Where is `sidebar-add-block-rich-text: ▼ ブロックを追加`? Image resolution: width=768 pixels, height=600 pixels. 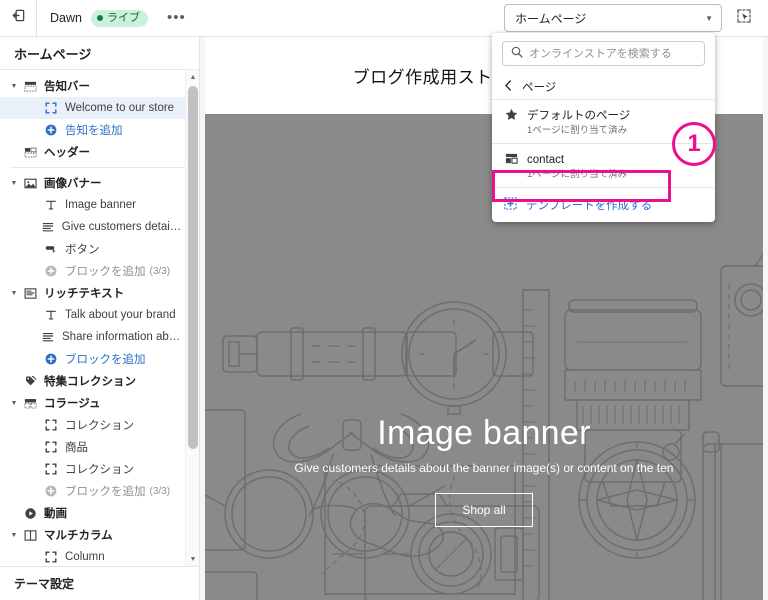 sidebar-add-block-rich-text: ▼ ブロックを追加 is located at coordinates (99, 359).